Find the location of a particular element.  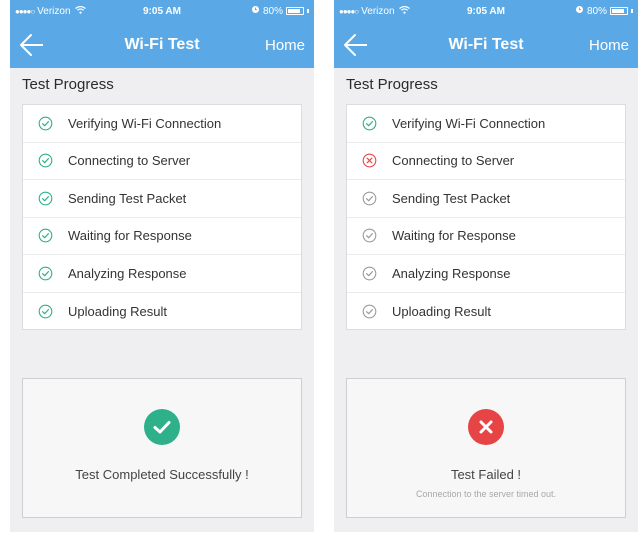

result-panel: Test Completed Successfully ! is located at coordinates (162, 448).